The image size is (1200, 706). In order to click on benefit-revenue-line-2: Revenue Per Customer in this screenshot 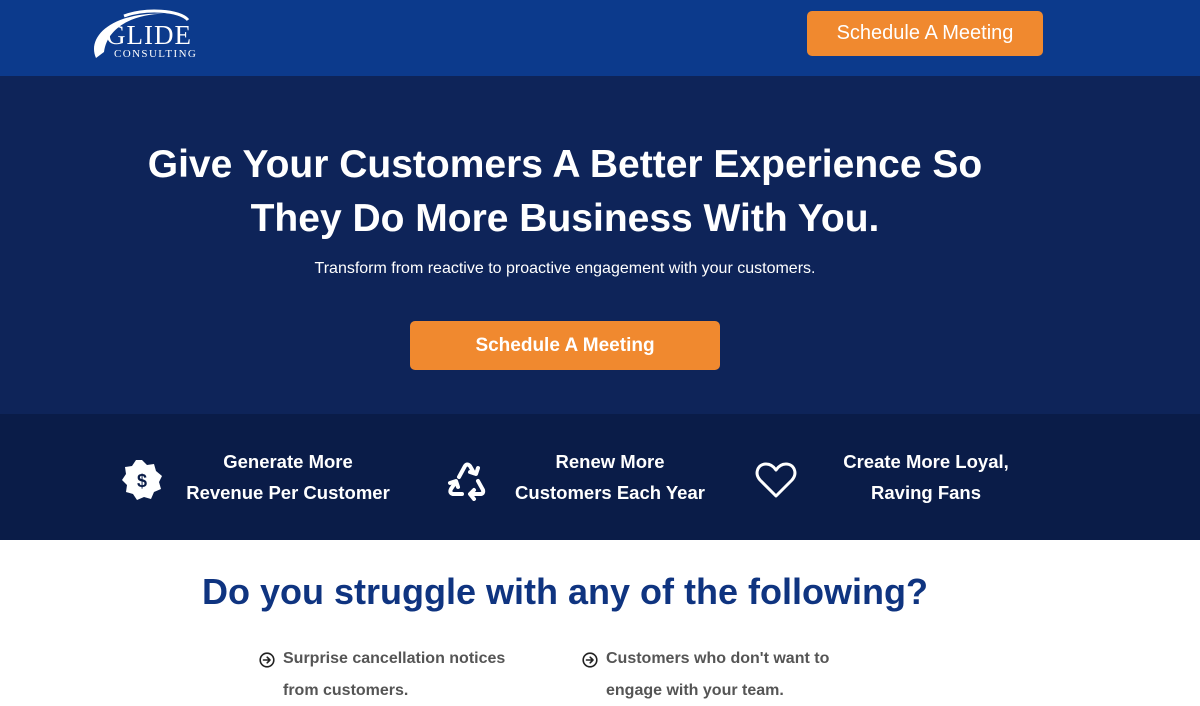, I will do `click(288, 492)`.